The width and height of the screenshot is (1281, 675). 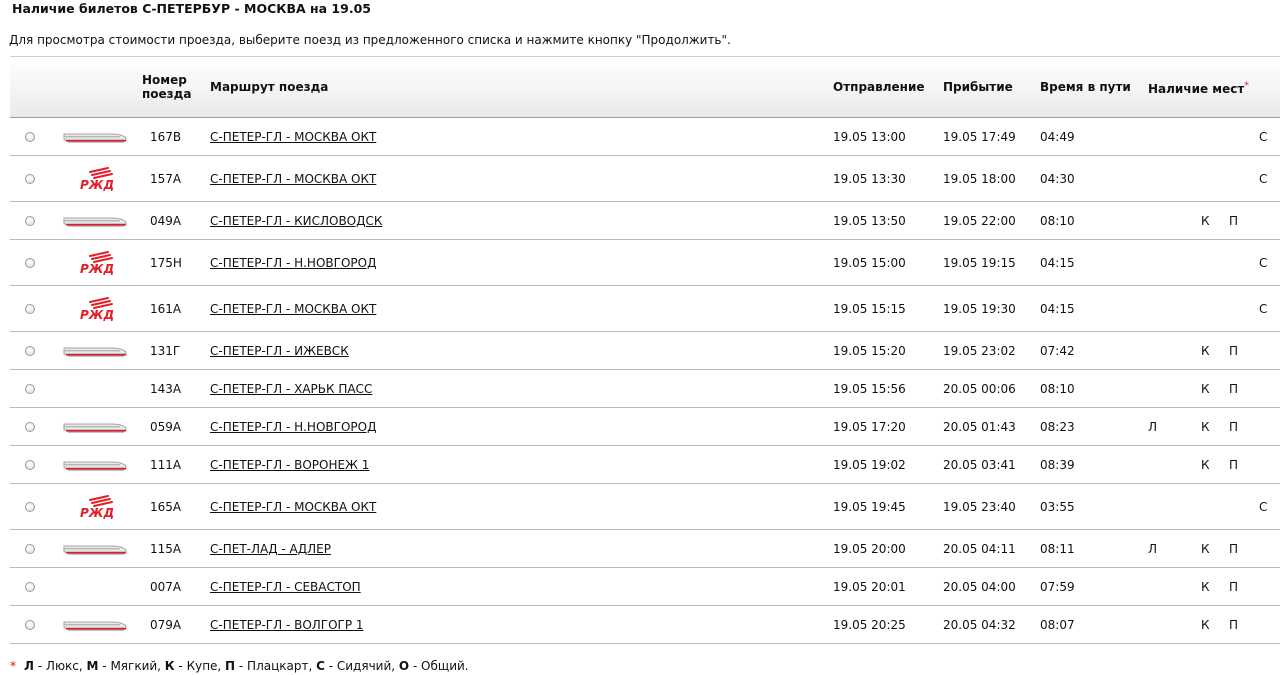 What do you see at coordinates (979, 178) in the screenshot?
I see `arrival-time: 19.05 18:00` at bounding box center [979, 178].